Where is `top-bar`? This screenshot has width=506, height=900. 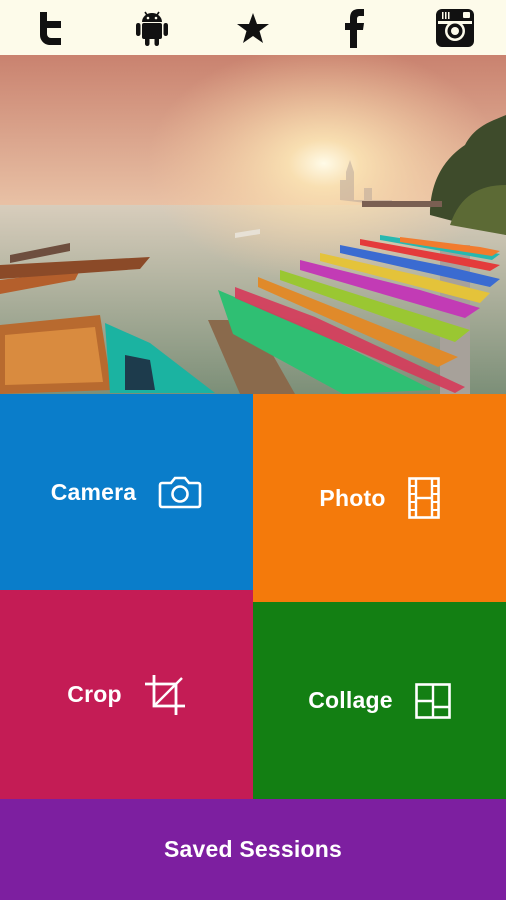
top-bar is located at coordinates (253, 27).